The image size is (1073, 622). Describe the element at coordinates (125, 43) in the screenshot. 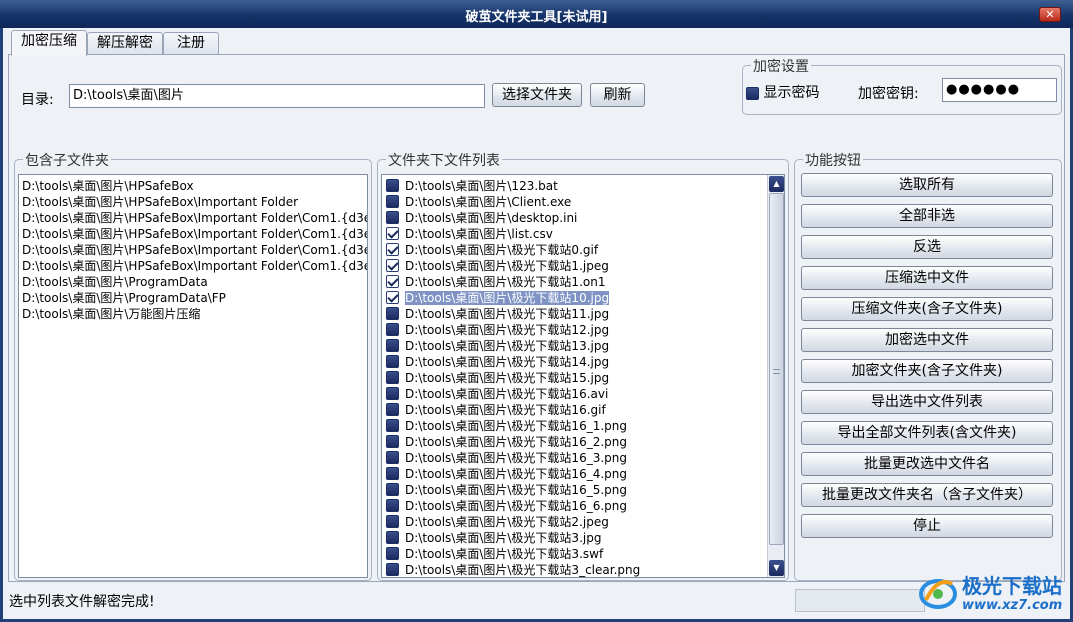

I see `tab-decompress-decrypt: 解压解密` at that location.